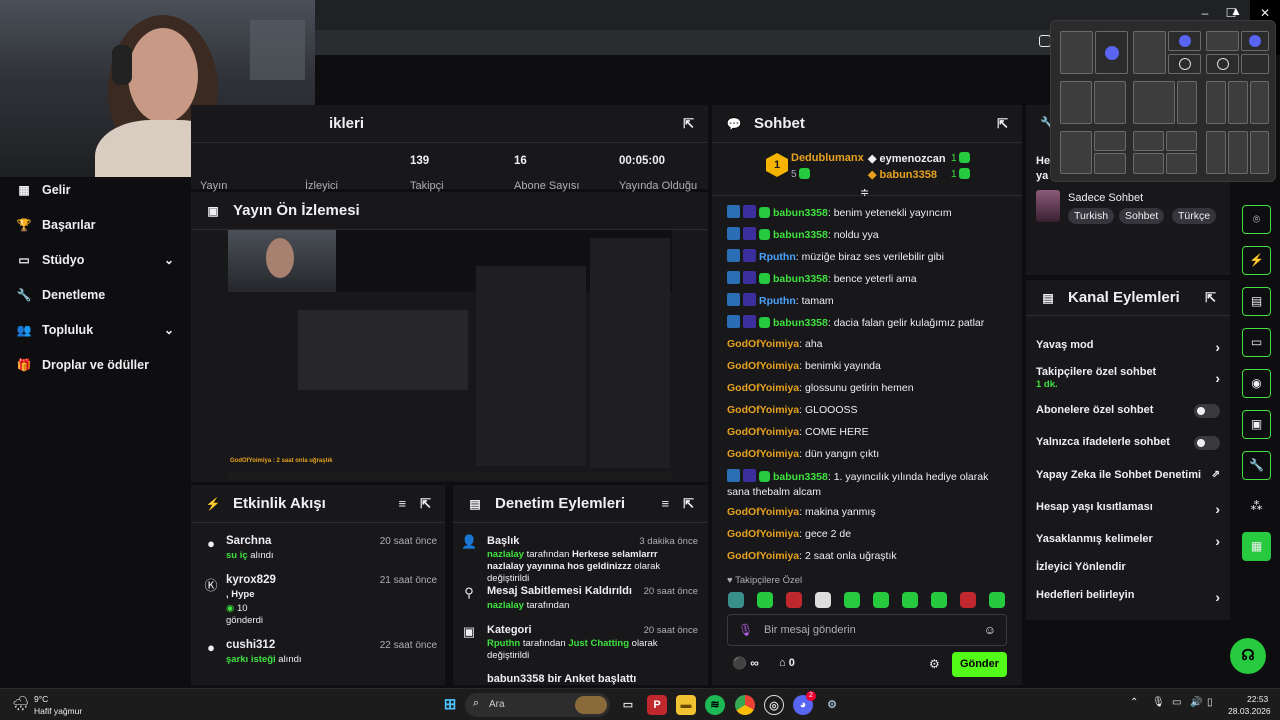  I want to click on sidebar-item-topluluk: 👥 Topluluk ⌄, so click(95, 330).